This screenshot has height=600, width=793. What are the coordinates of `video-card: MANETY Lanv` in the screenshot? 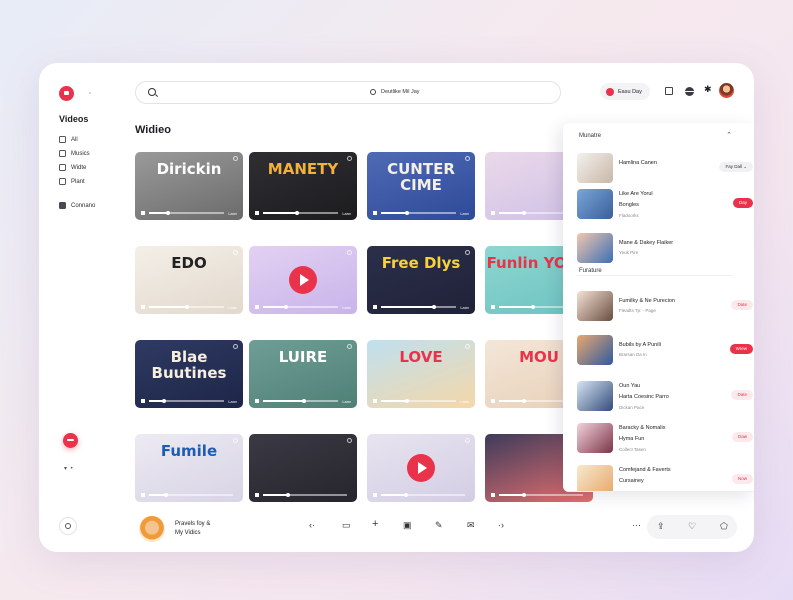 It's located at (303, 186).